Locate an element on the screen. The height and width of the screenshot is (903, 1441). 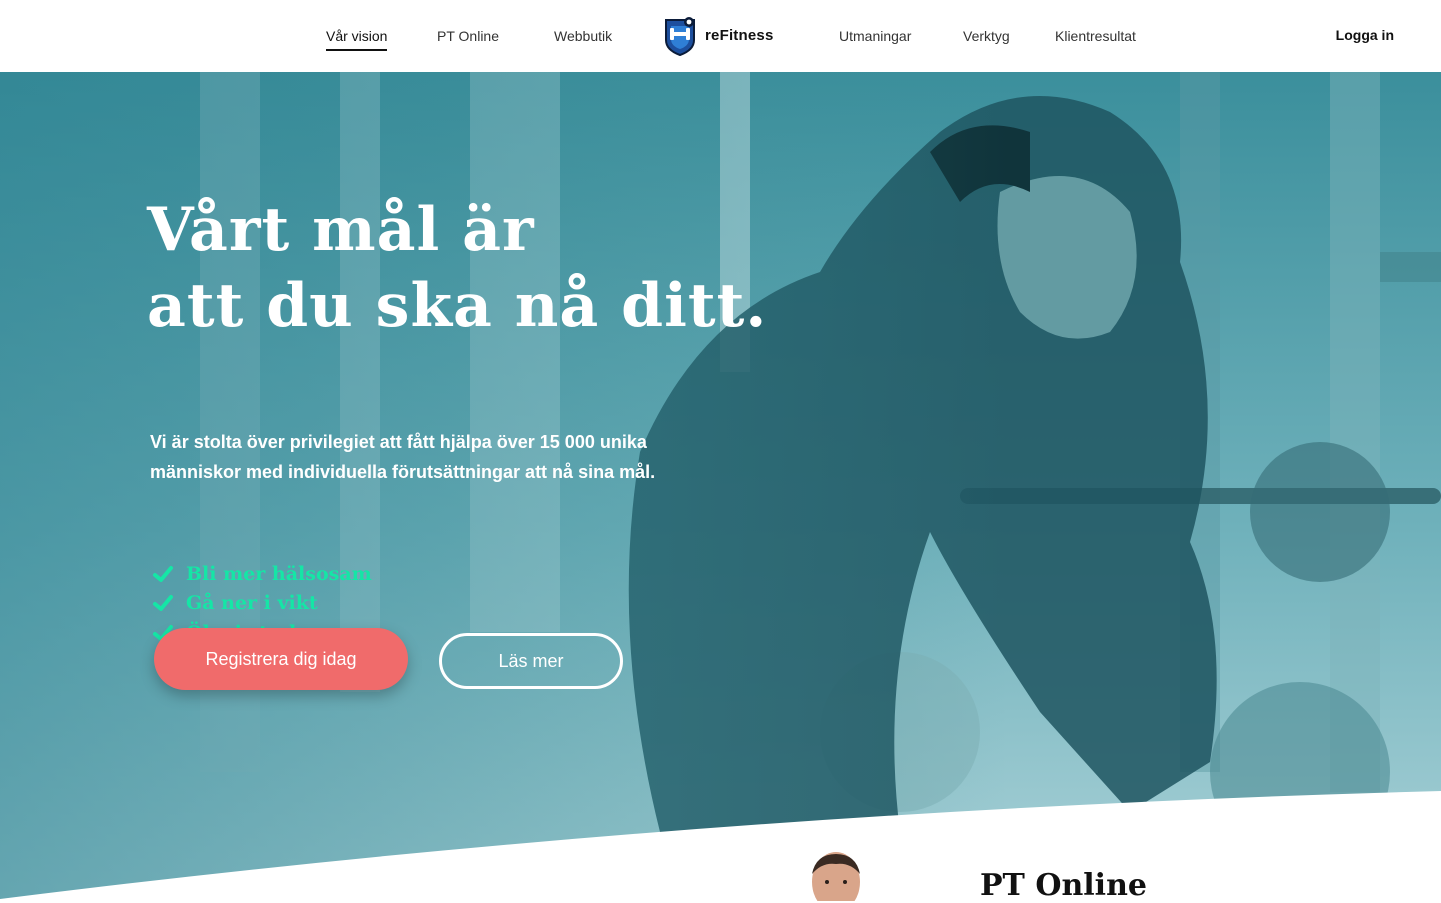
logo-text: reFitness is located at coordinates (739, 35).